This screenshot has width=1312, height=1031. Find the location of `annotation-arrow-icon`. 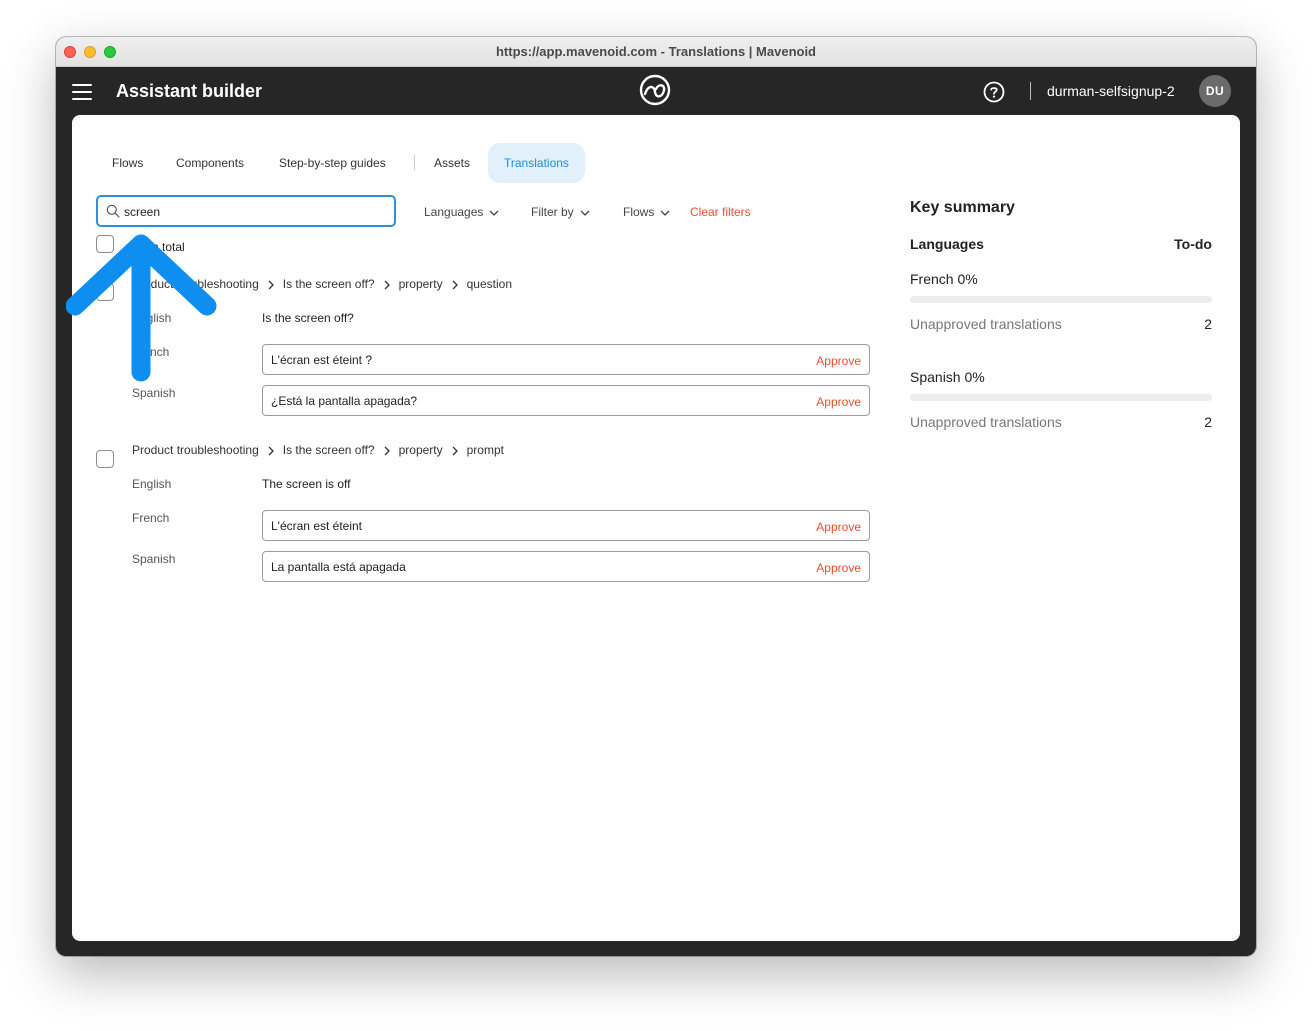

annotation-arrow-icon is located at coordinates (141, 308).